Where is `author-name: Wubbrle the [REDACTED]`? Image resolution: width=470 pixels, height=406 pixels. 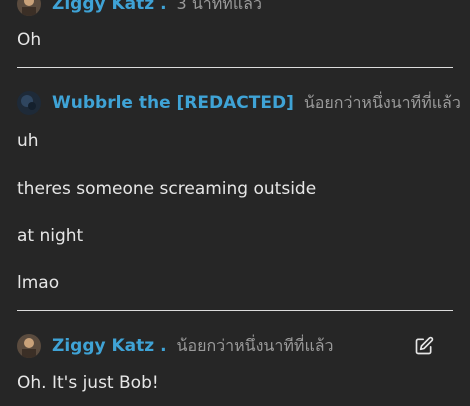
author-name: Wubbrle the [REDACTED] is located at coordinates (173, 103).